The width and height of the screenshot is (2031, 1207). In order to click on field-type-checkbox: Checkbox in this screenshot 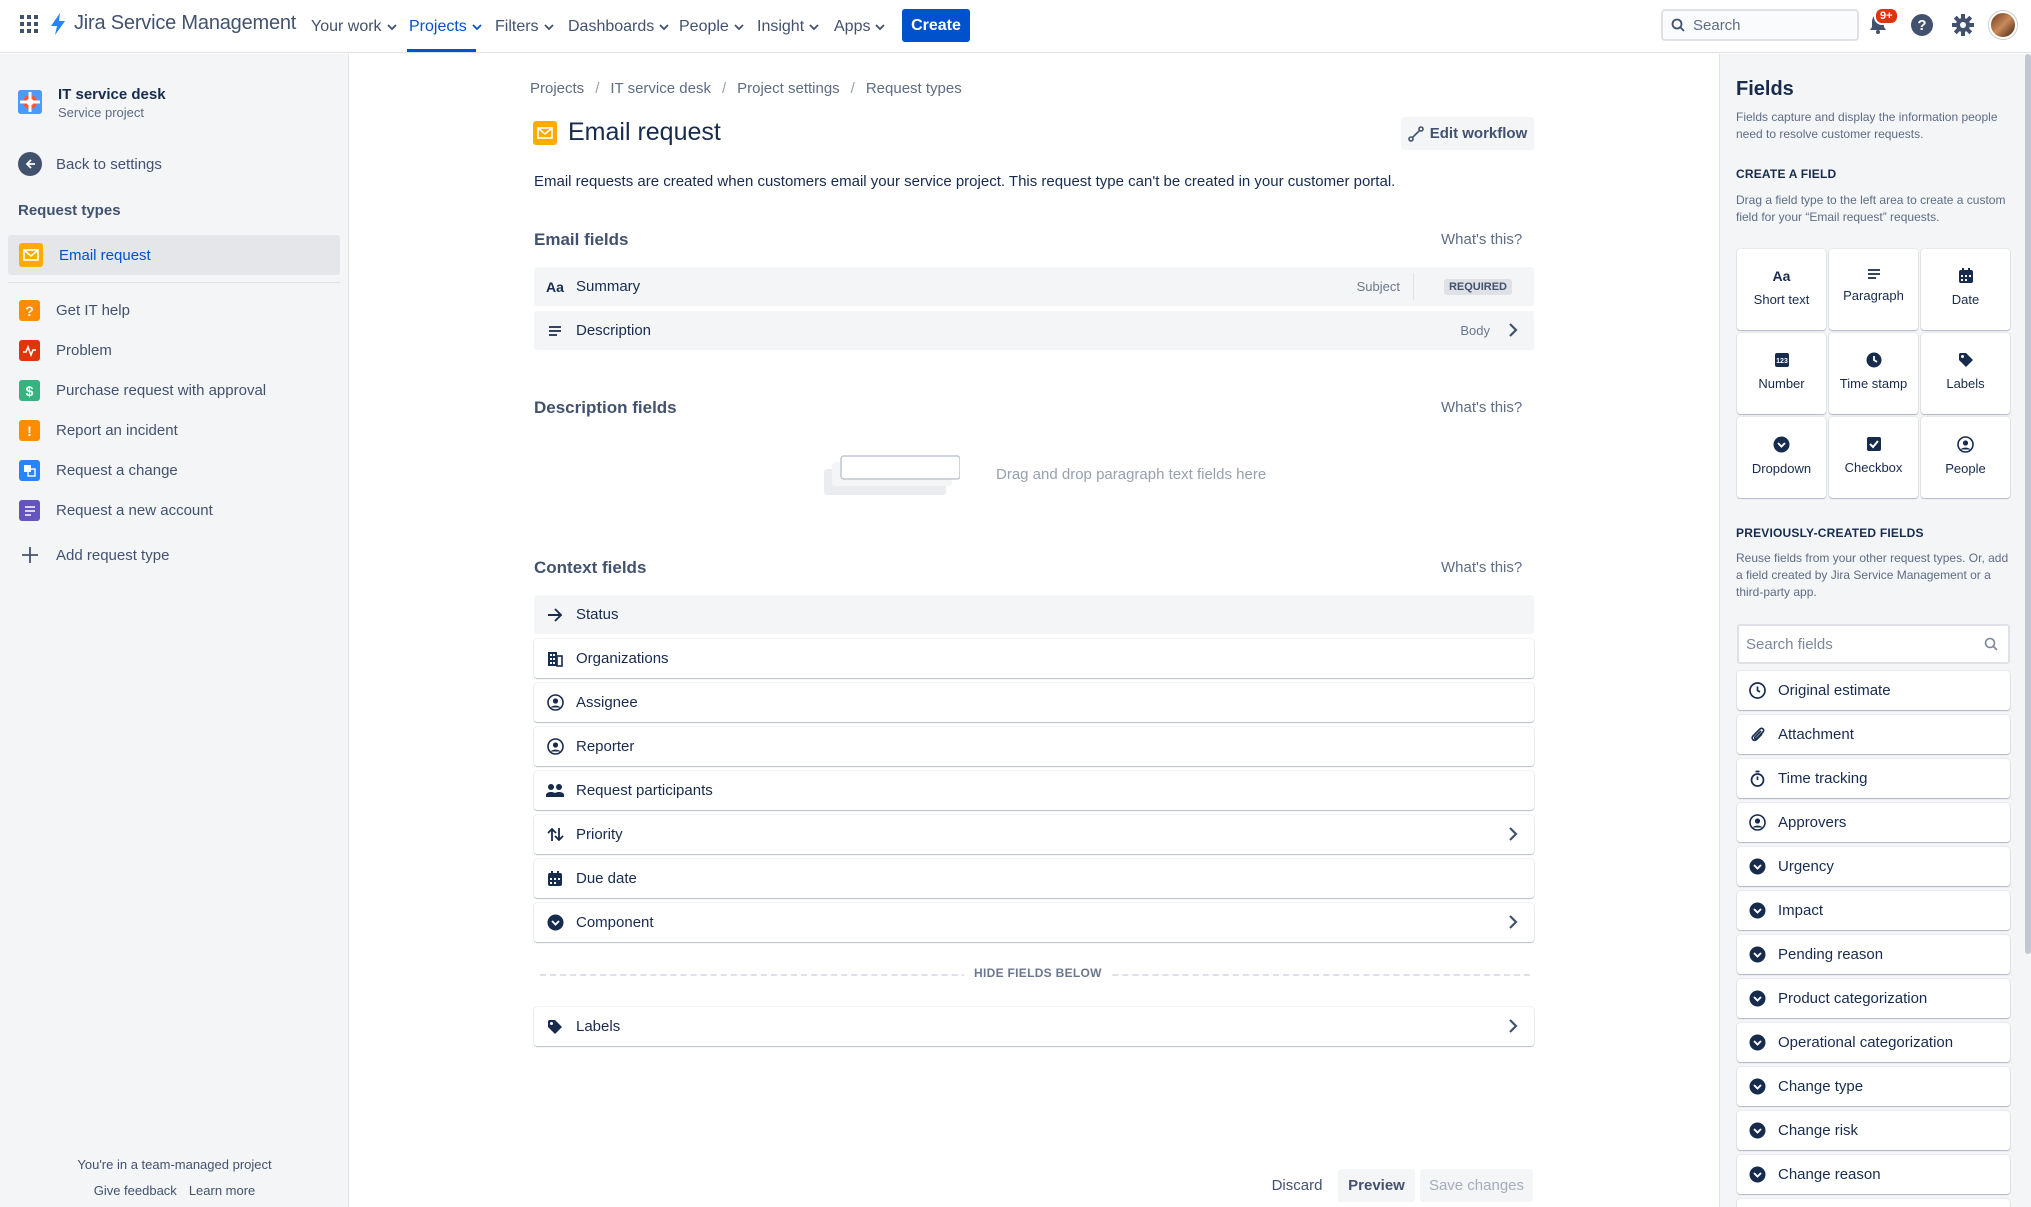, I will do `click(1873, 457)`.